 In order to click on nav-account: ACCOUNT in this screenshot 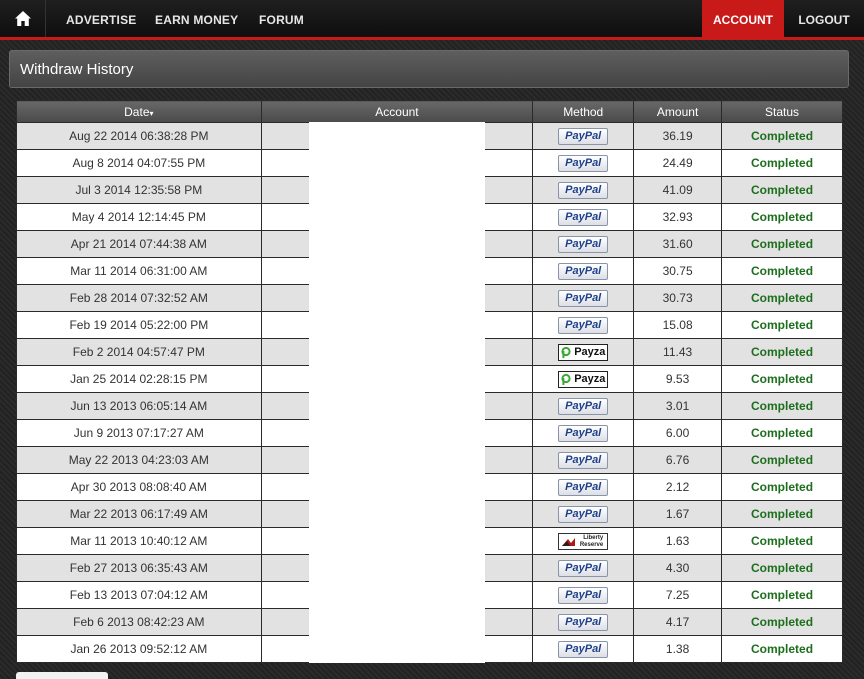, I will do `click(743, 18)`.